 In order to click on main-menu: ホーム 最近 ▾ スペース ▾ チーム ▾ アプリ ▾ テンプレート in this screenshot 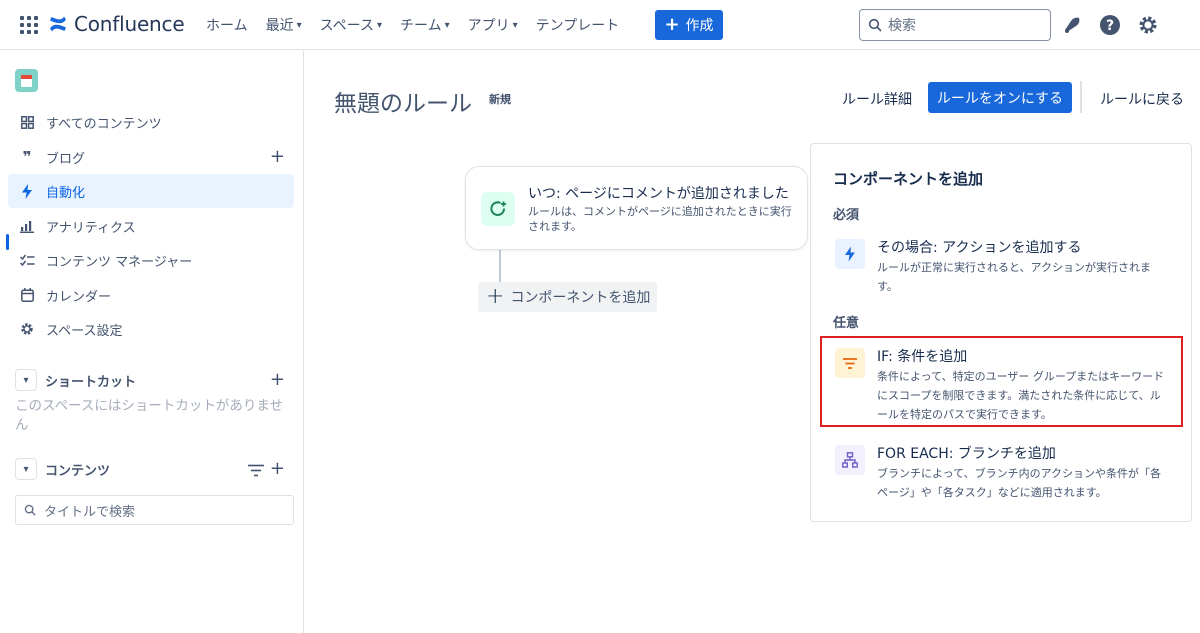, I will do `click(421, 25)`.